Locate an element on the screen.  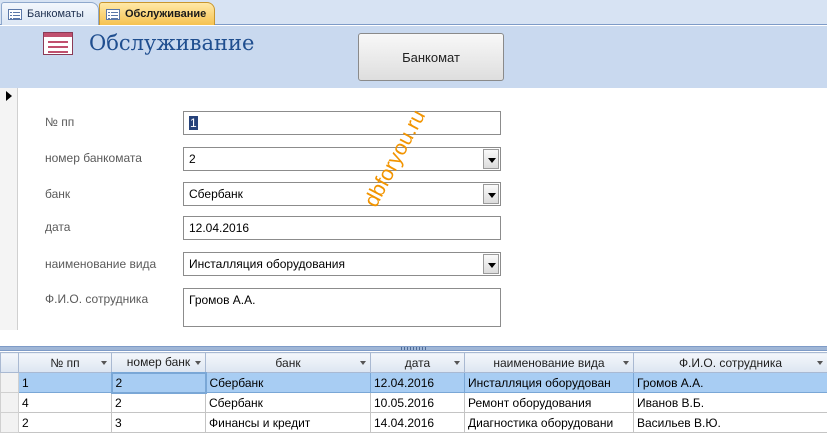
table-cell: Громов А.А. is located at coordinates (730, 382).